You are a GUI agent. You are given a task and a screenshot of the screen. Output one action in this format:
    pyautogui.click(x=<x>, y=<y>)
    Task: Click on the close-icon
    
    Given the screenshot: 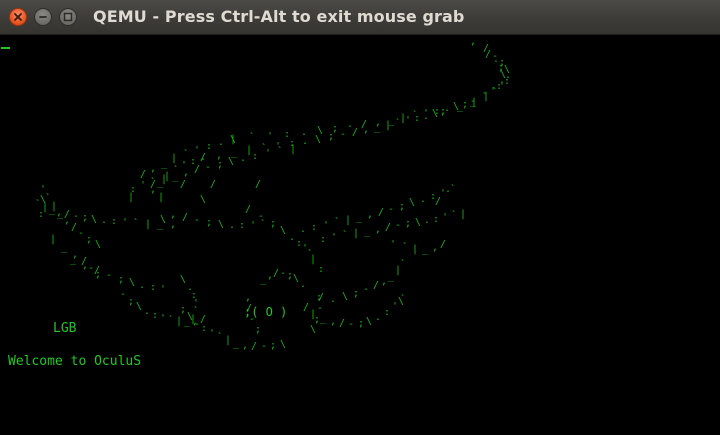 What is the action you would take?
    pyautogui.click(x=18, y=17)
    